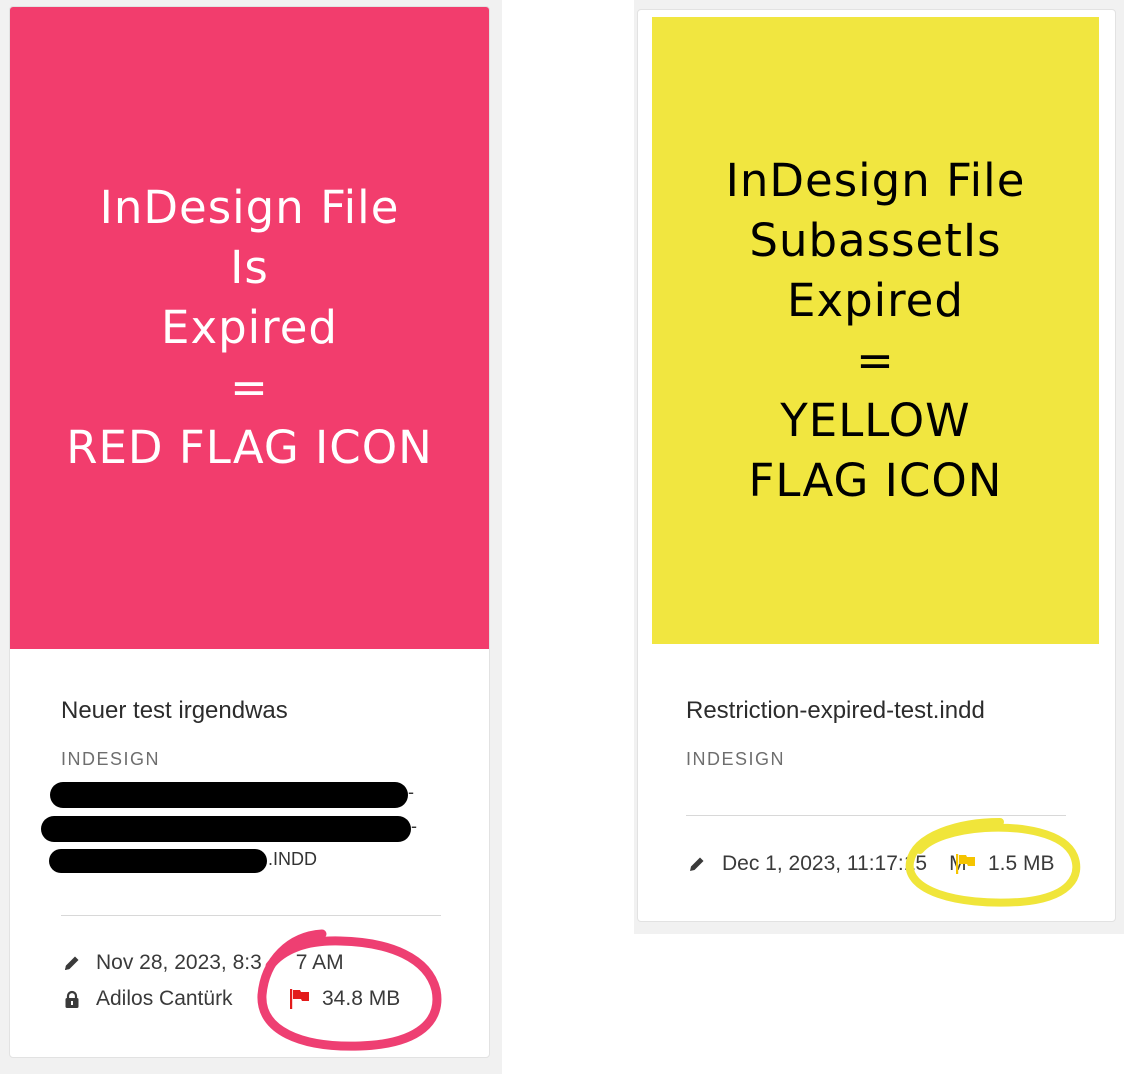 The height and width of the screenshot is (1074, 1124). What do you see at coordinates (249, 447) in the screenshot?
I see `thumbnail-line: RED FLAG ICON` at bounding box center [249, 447].